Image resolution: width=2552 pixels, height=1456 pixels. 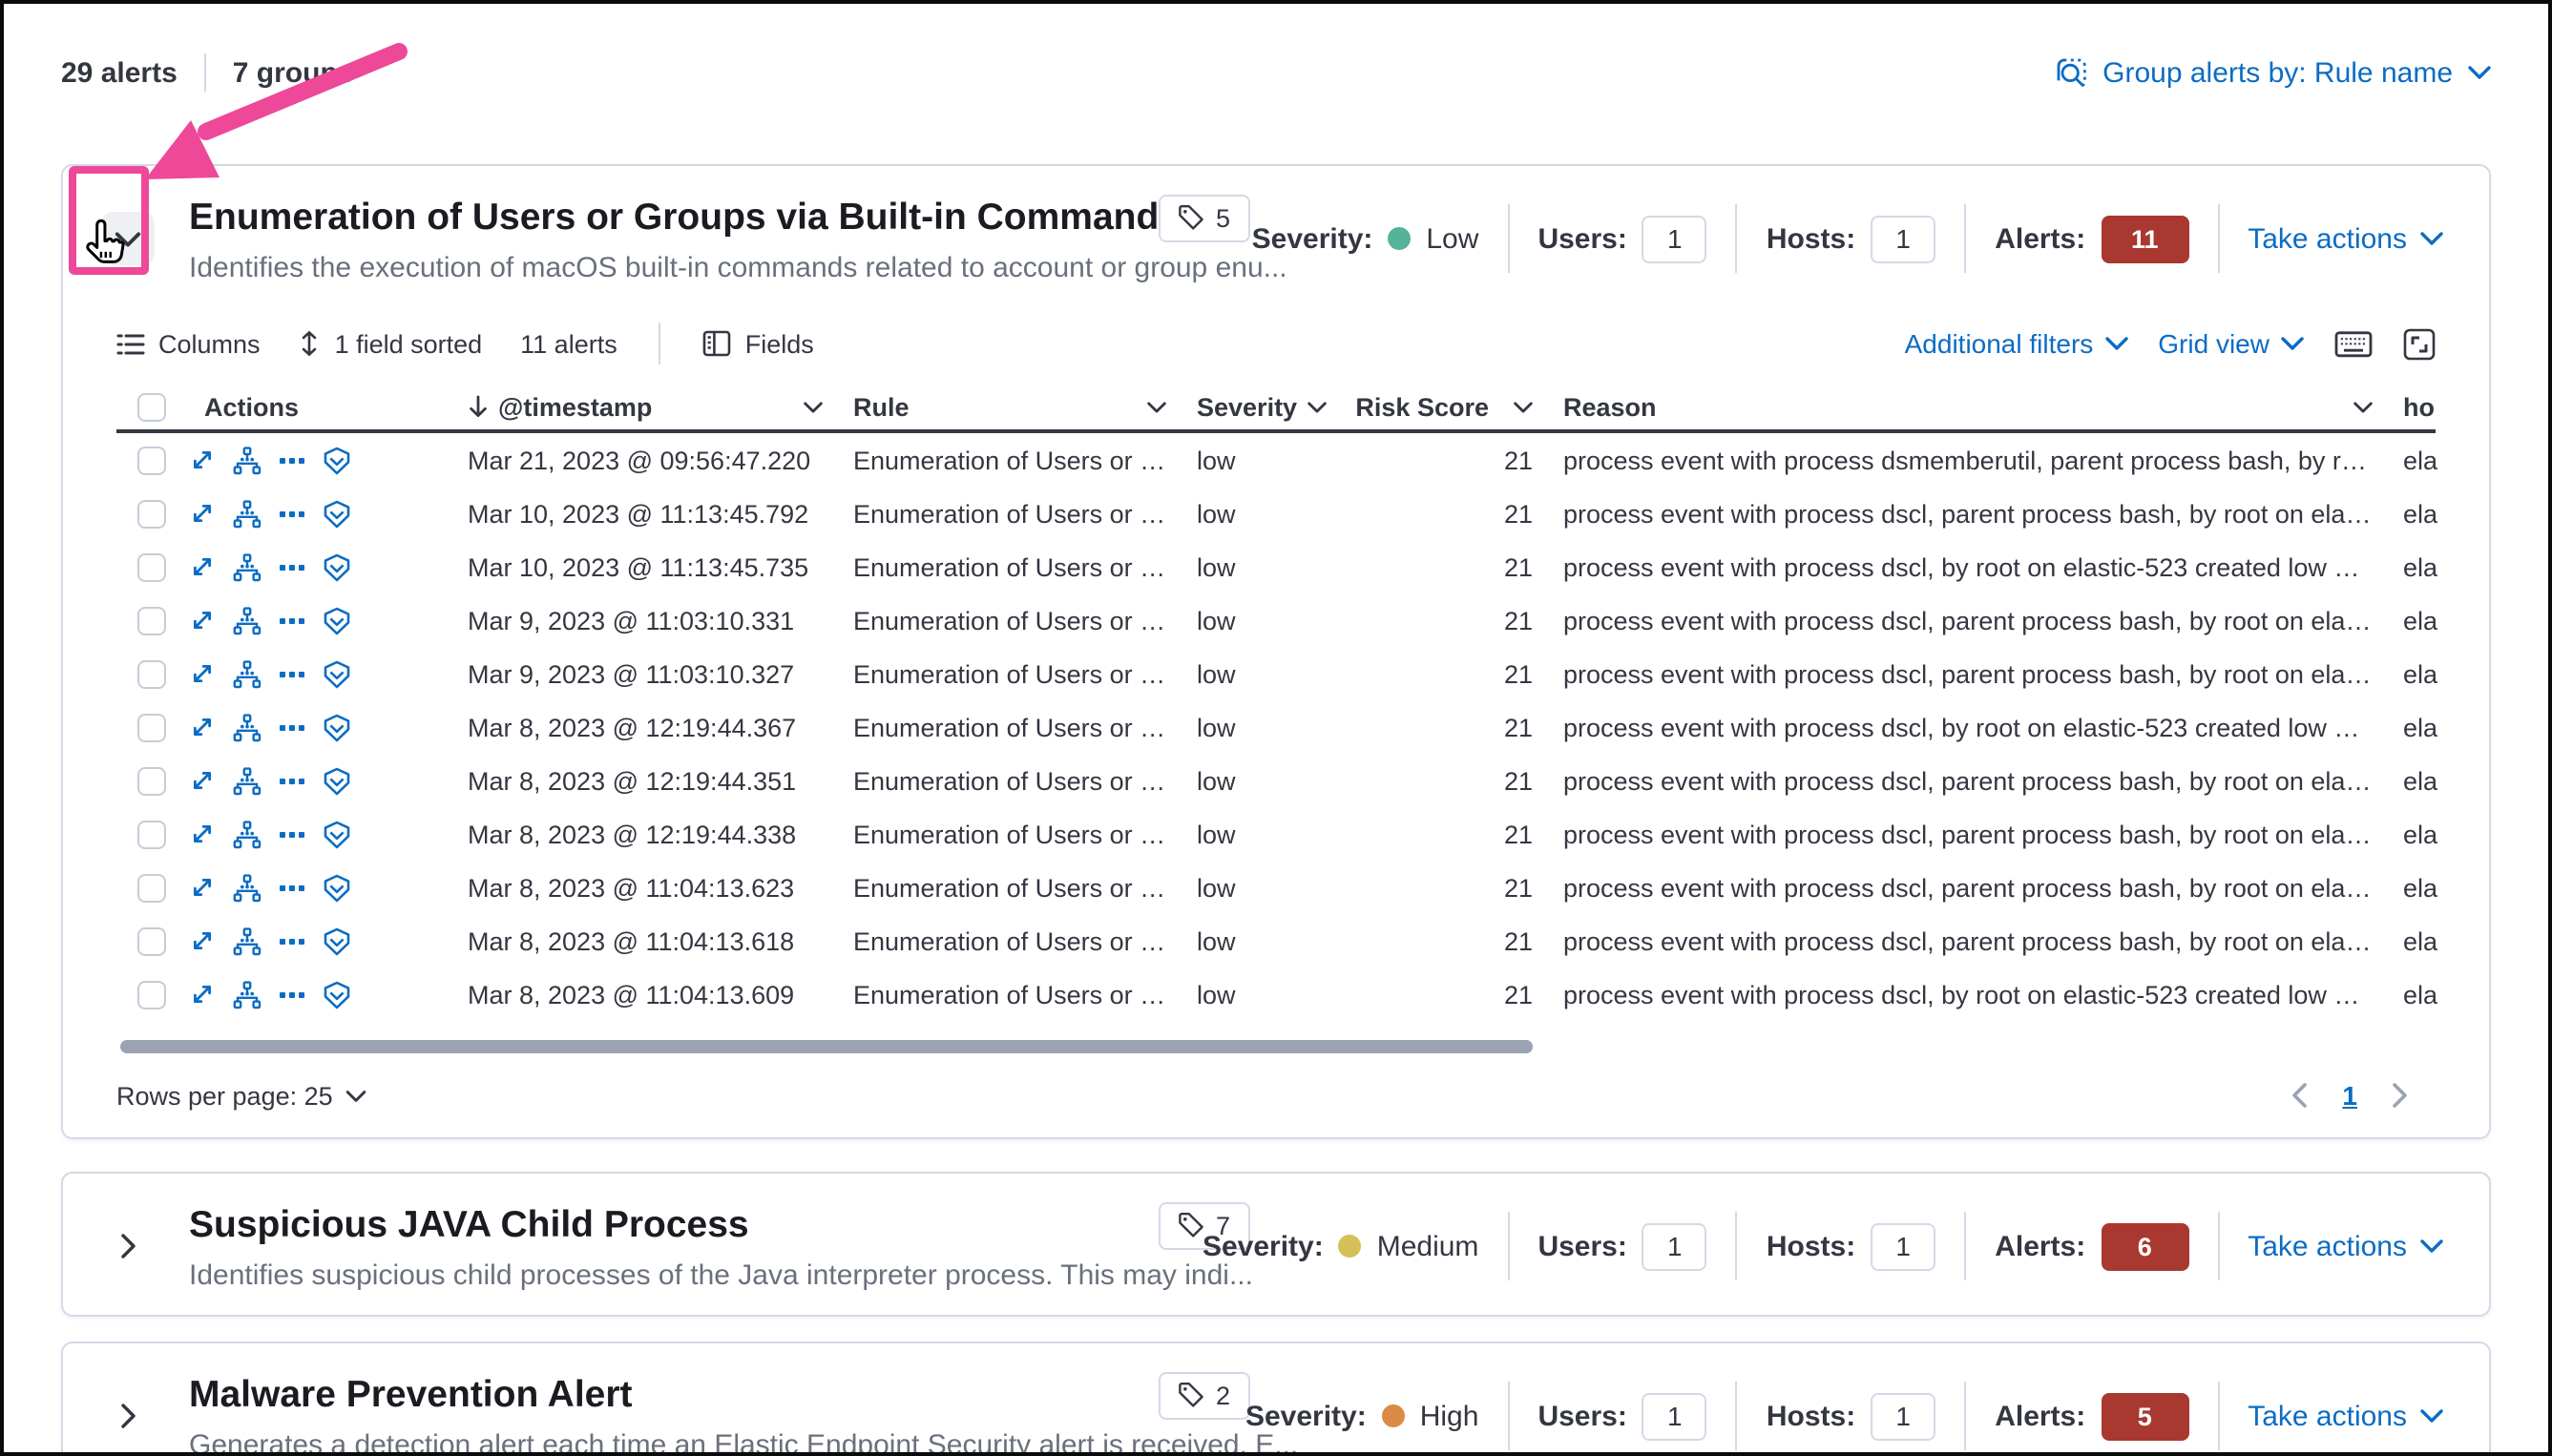 What do you see at coordinates (150, 406) in the screenshot?
I see `select-all-checkbox` at bounding box center [150, 406].